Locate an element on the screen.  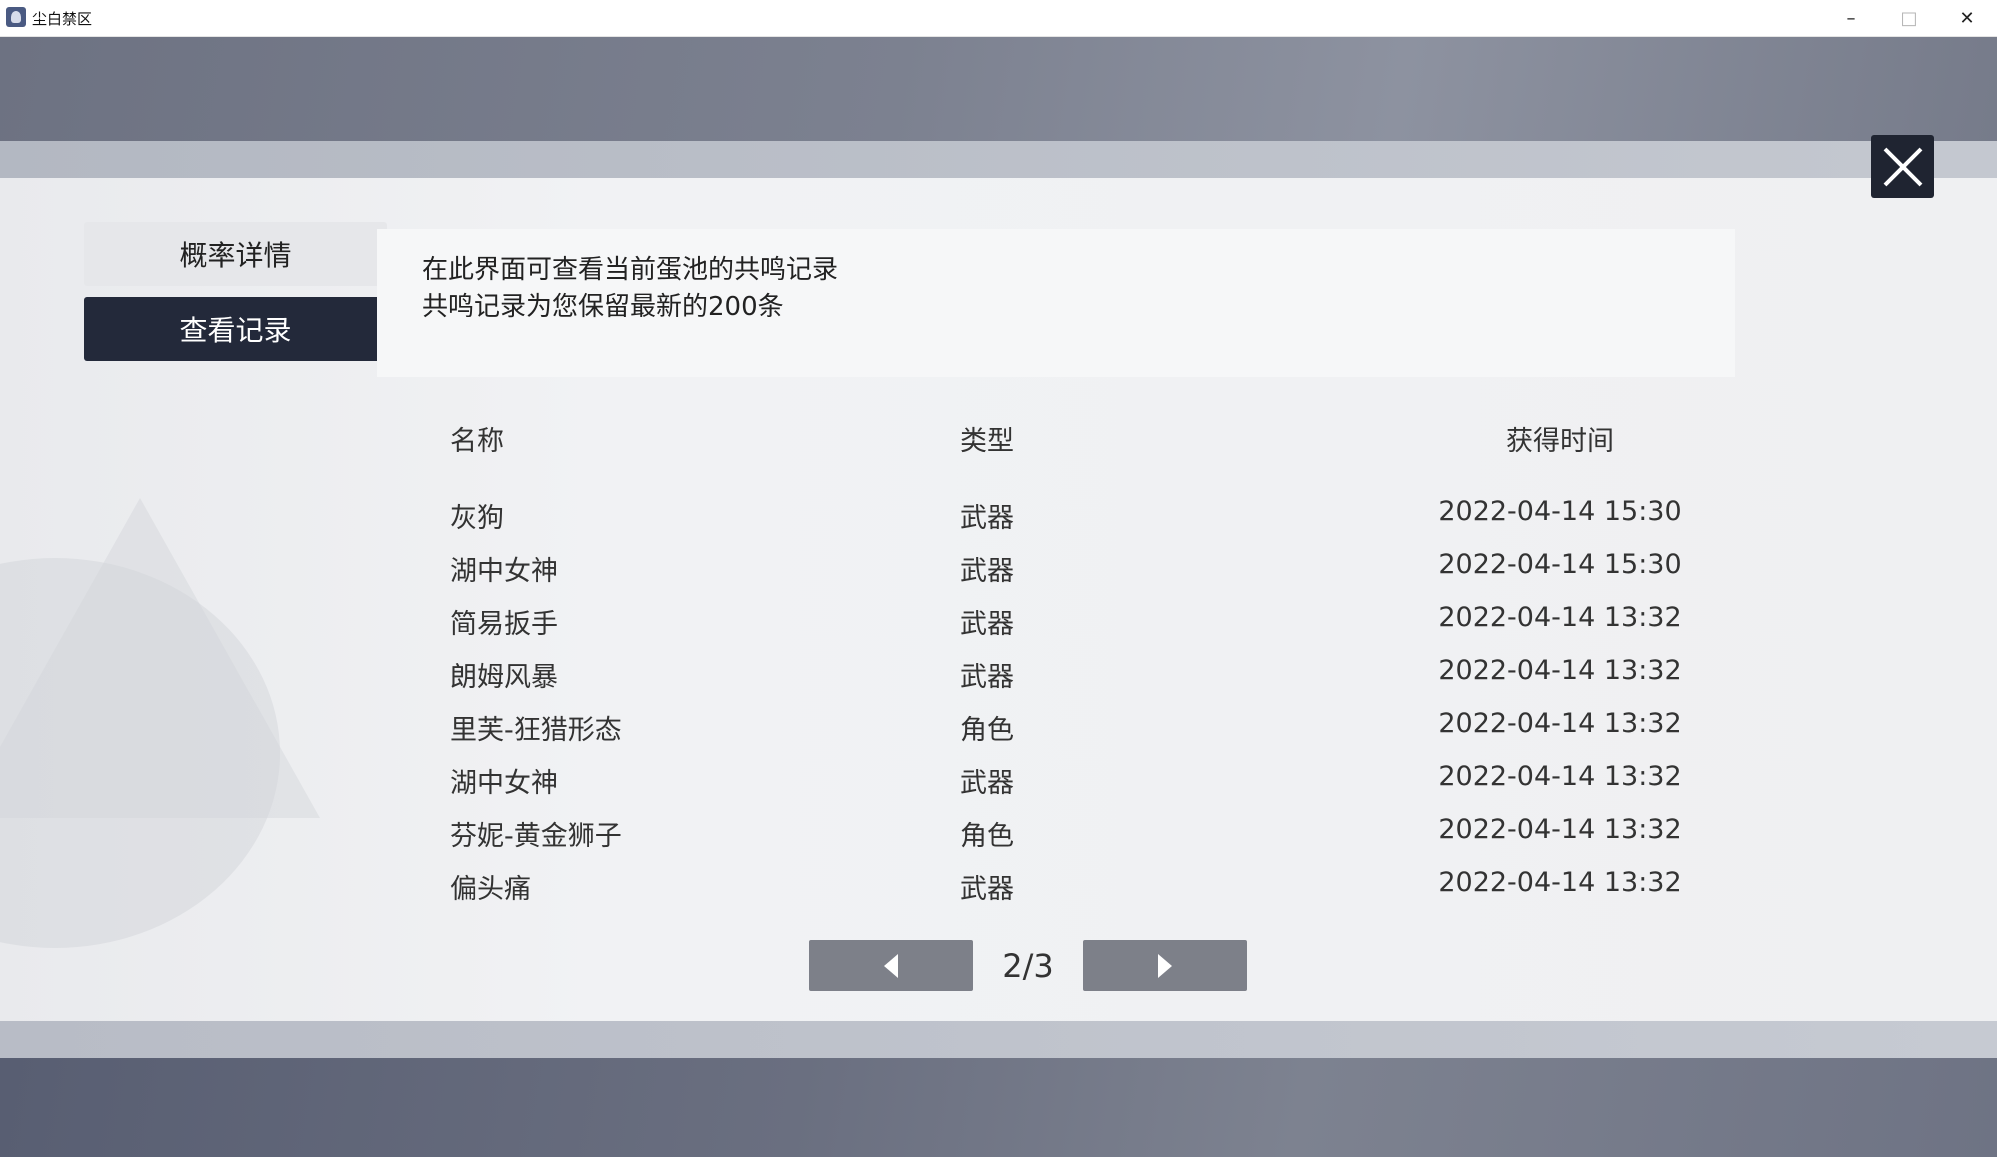
window-title: 尘白禁区 is located at coordinates (62, 19).